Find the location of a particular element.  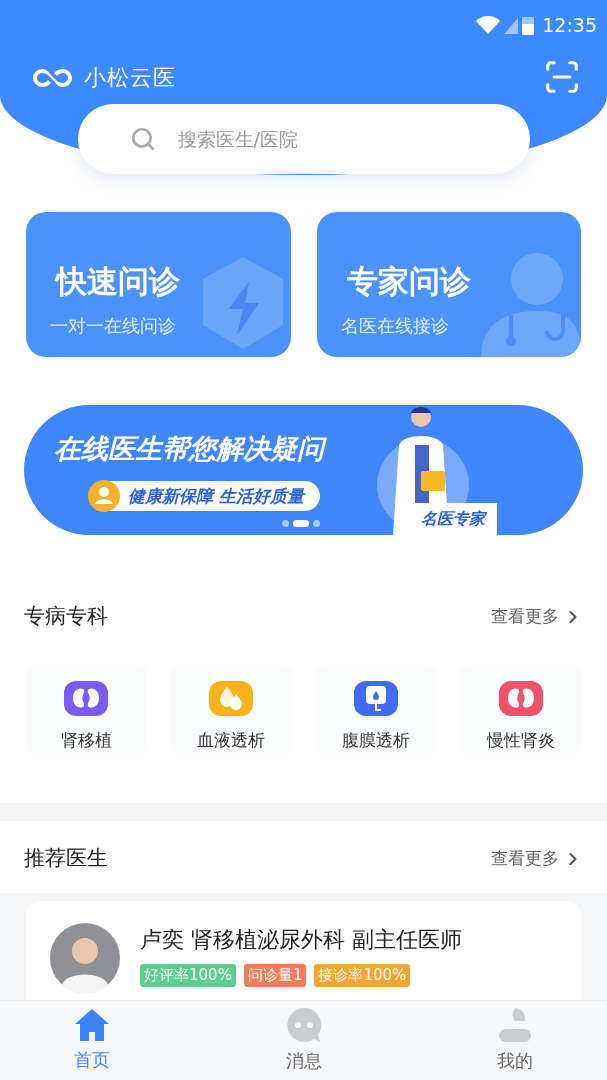

consult-card: 快速问诊 一对一在线问诊 is located at coordinates (158, 284).